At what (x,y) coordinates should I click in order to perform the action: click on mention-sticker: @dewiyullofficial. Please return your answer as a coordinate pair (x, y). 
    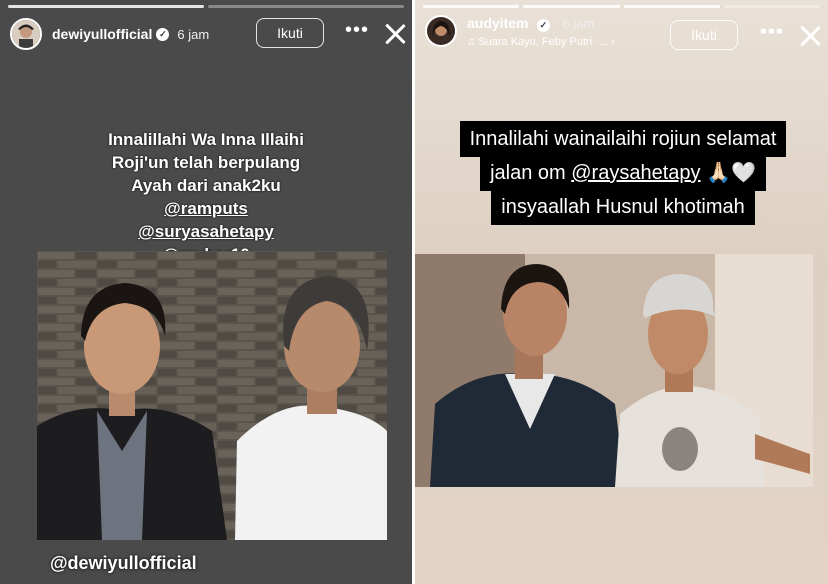
    Looking at the image, I should click on (123, 563).